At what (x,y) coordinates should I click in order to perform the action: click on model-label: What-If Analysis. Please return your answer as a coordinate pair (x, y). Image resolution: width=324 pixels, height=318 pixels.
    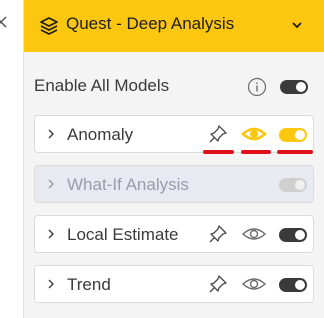
    Looking at the image, I should click on (128, 184).